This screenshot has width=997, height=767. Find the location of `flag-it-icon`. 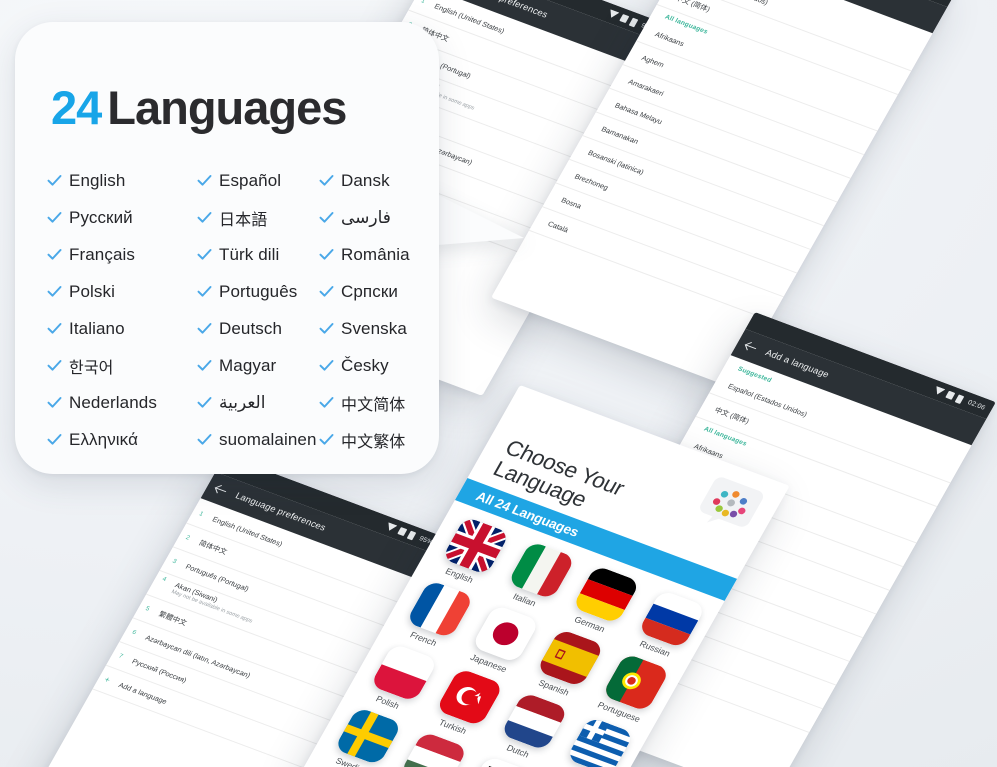

flag-it-icon is located at coordinates (541, 570).